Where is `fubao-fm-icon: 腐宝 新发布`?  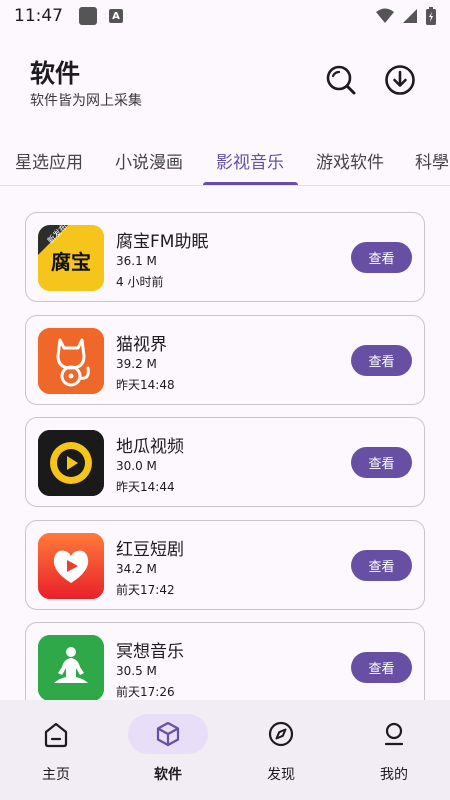
fubao-fm-icon: 腐宝 新发布 is located at coordinates (71, 258).